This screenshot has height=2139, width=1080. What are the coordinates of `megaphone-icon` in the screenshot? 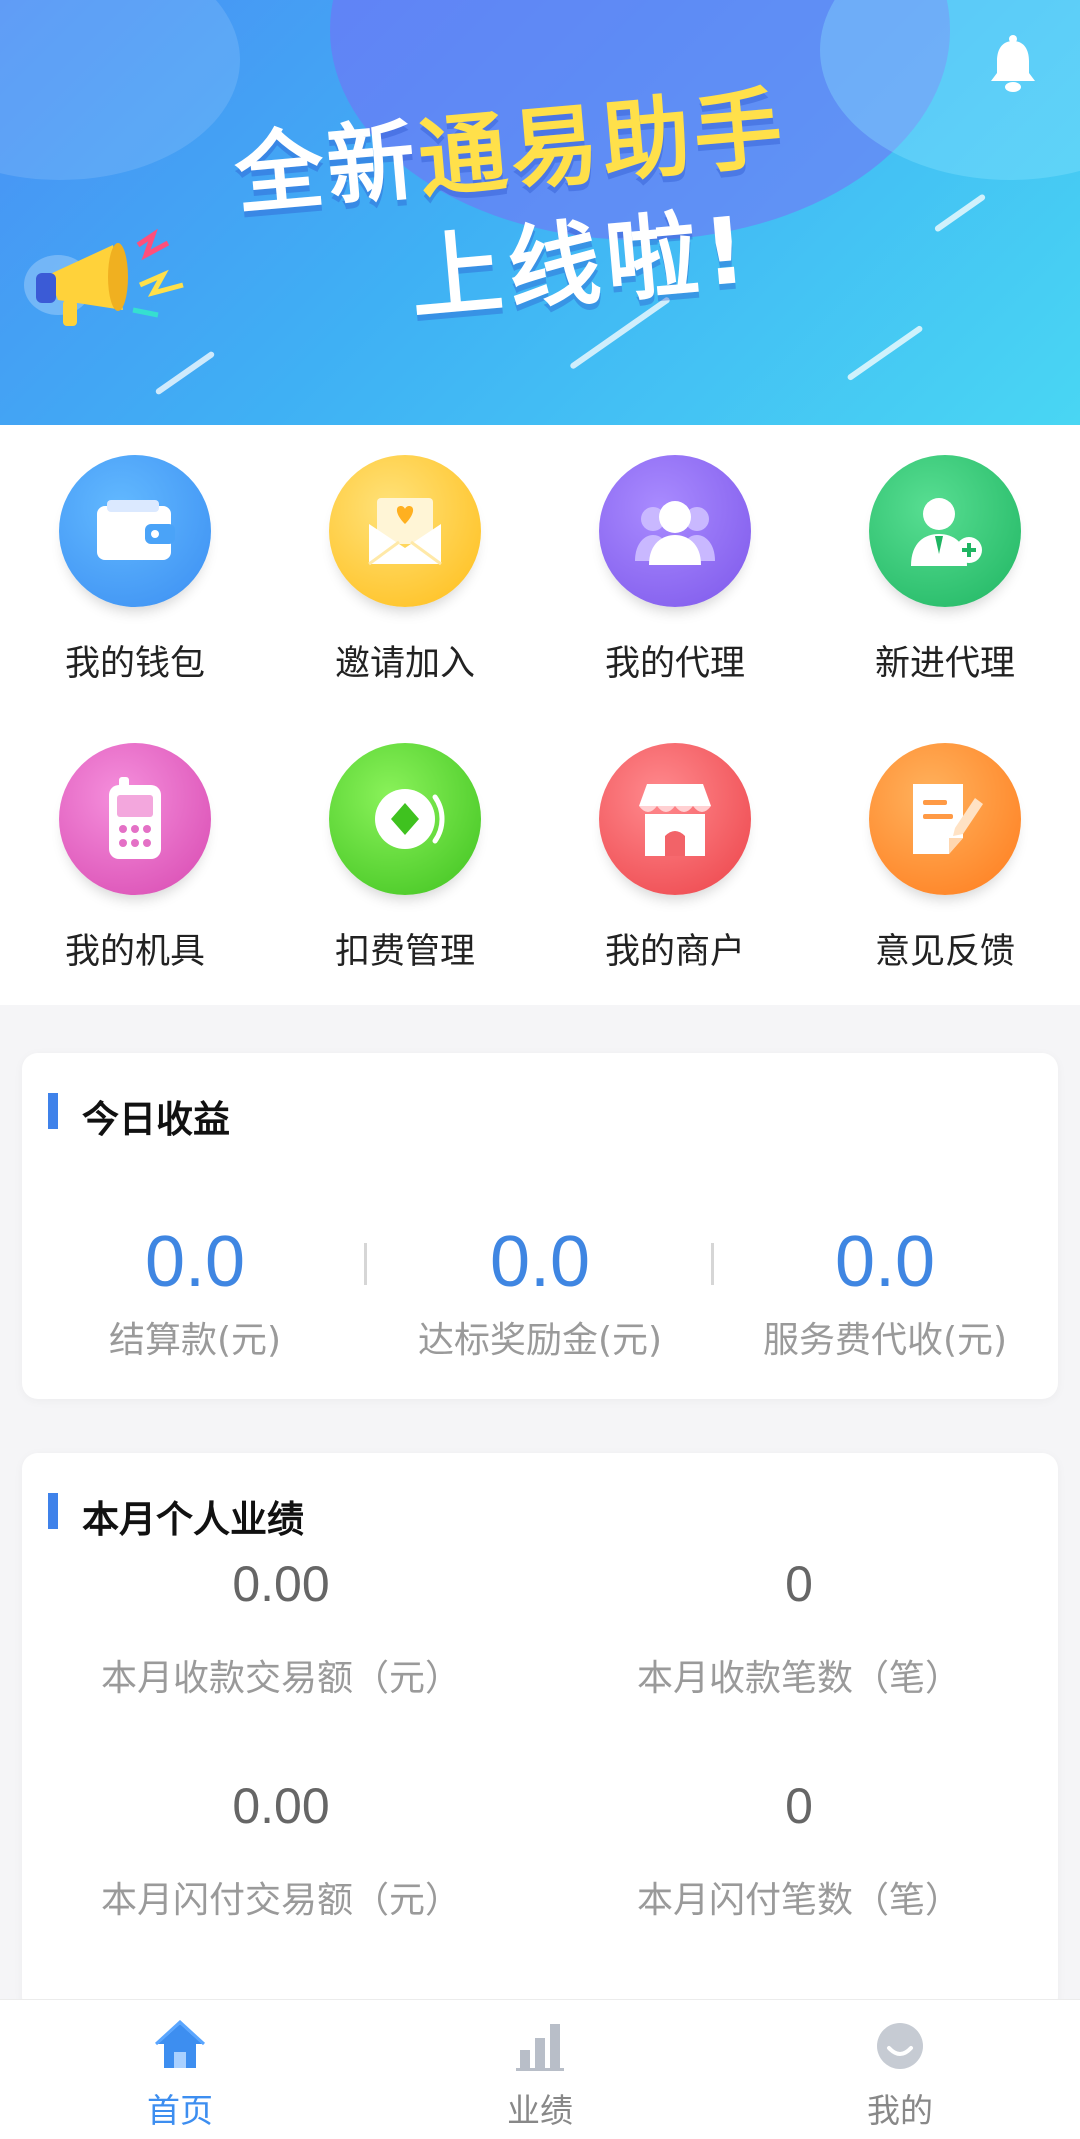 It's located at (104, 277).